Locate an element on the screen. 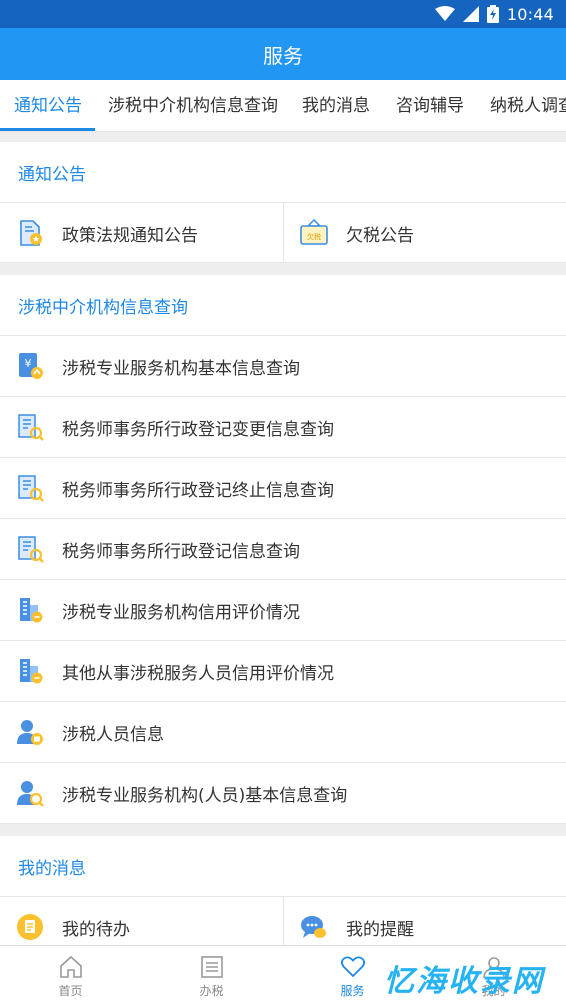 The height and width of the screenshot is (1006, 566). nav-label: 办税 is located at coordinates (211, 991).